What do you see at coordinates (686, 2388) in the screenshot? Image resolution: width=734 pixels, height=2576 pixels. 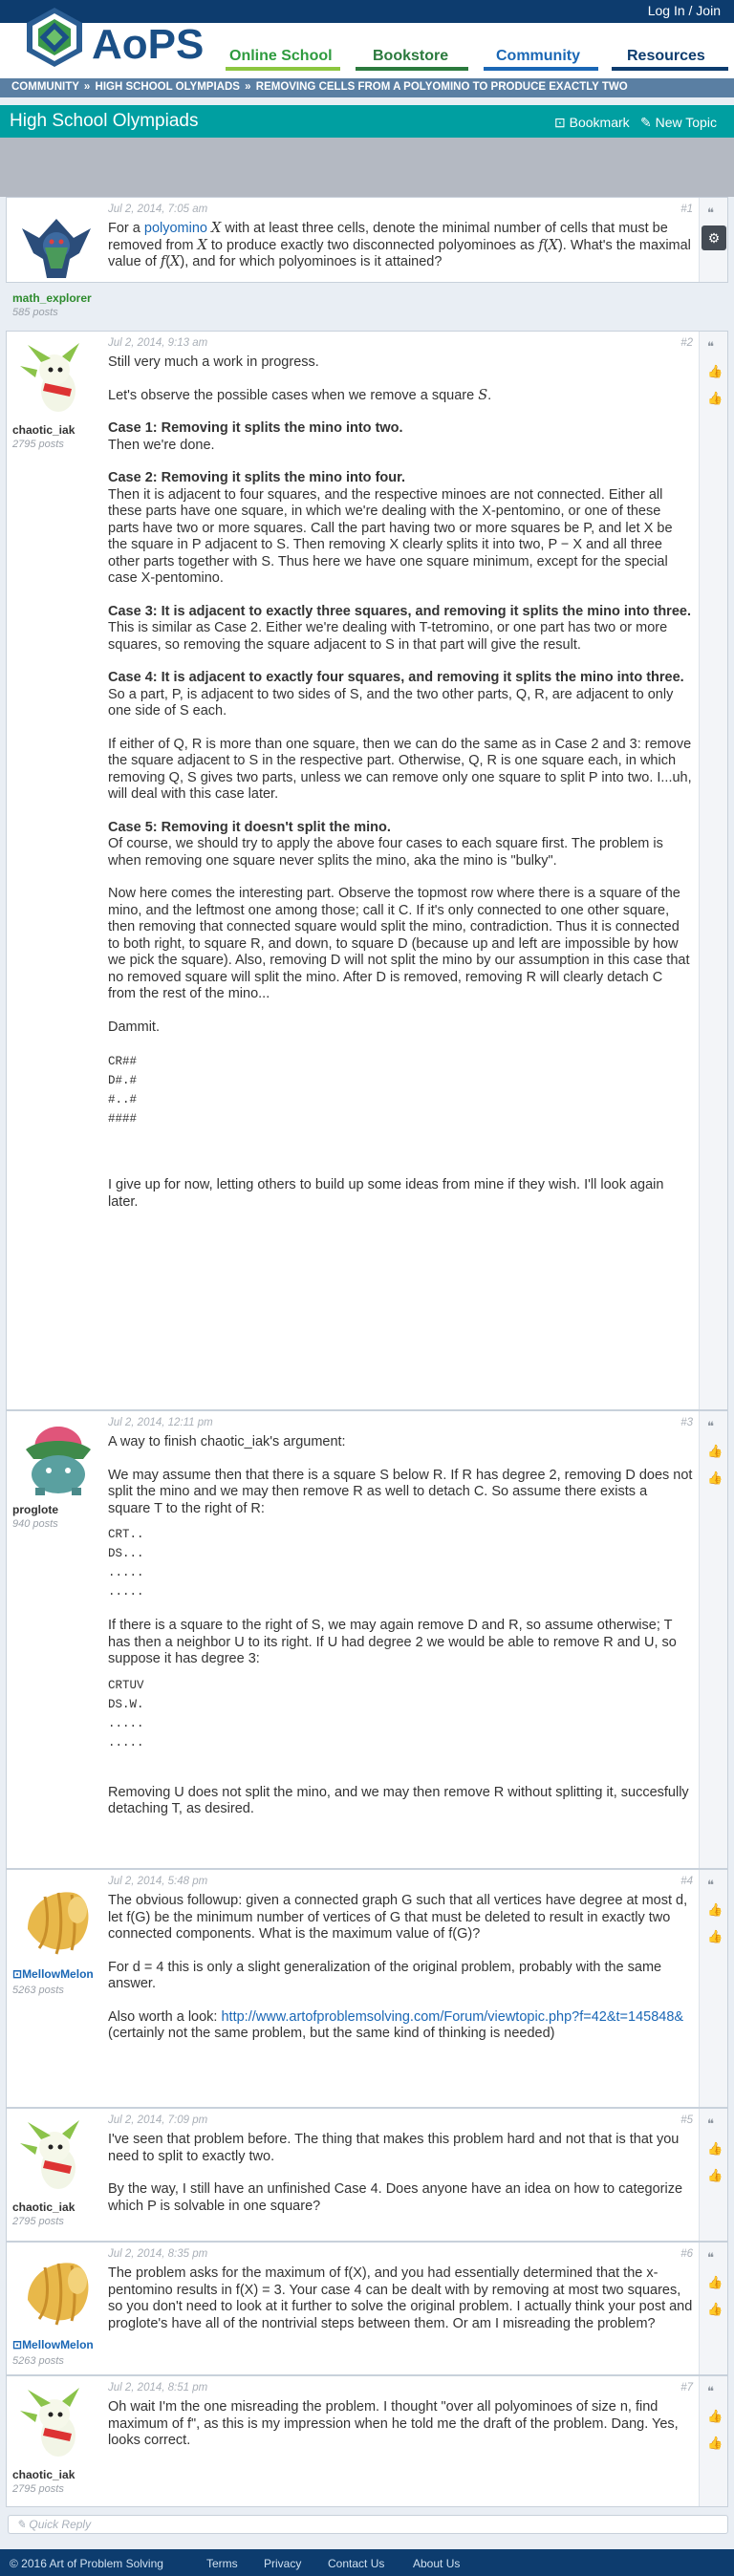 I see `post-number: #7` at bounding box center [686, 2388].